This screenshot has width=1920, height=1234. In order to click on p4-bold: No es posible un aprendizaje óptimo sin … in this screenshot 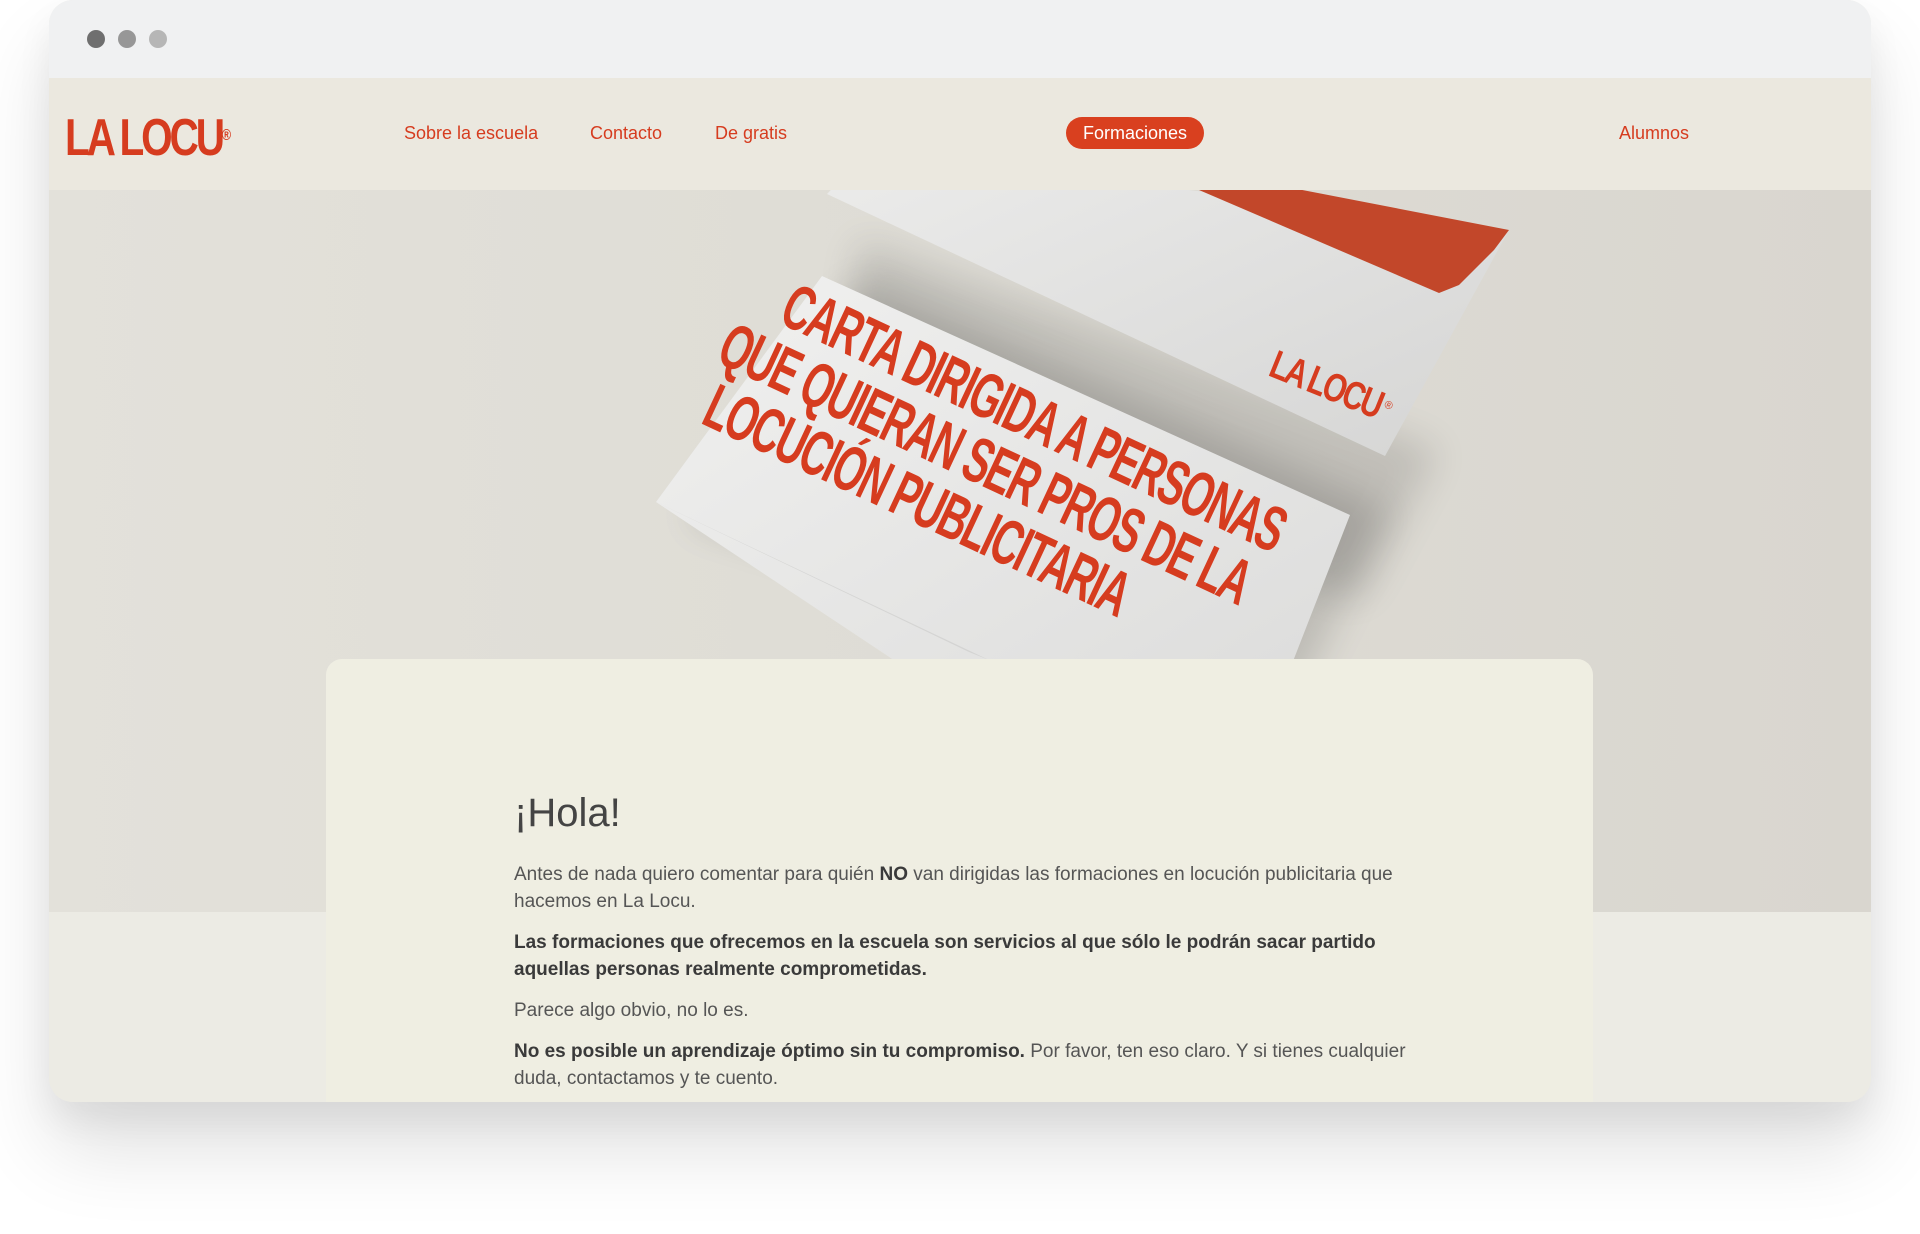, I will do `click(769, 1051)`.